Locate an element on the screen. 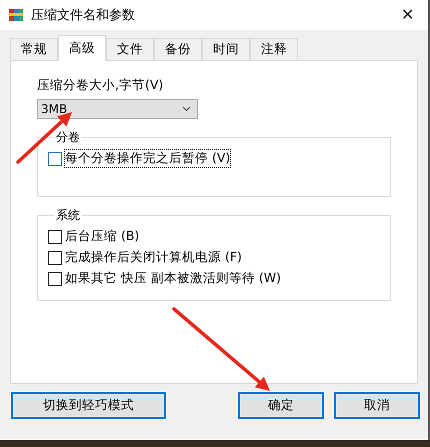 The width and height of the screenshot is (430, 447). volume-size-dropdown: 3MB is located at coordinates (117, 109).